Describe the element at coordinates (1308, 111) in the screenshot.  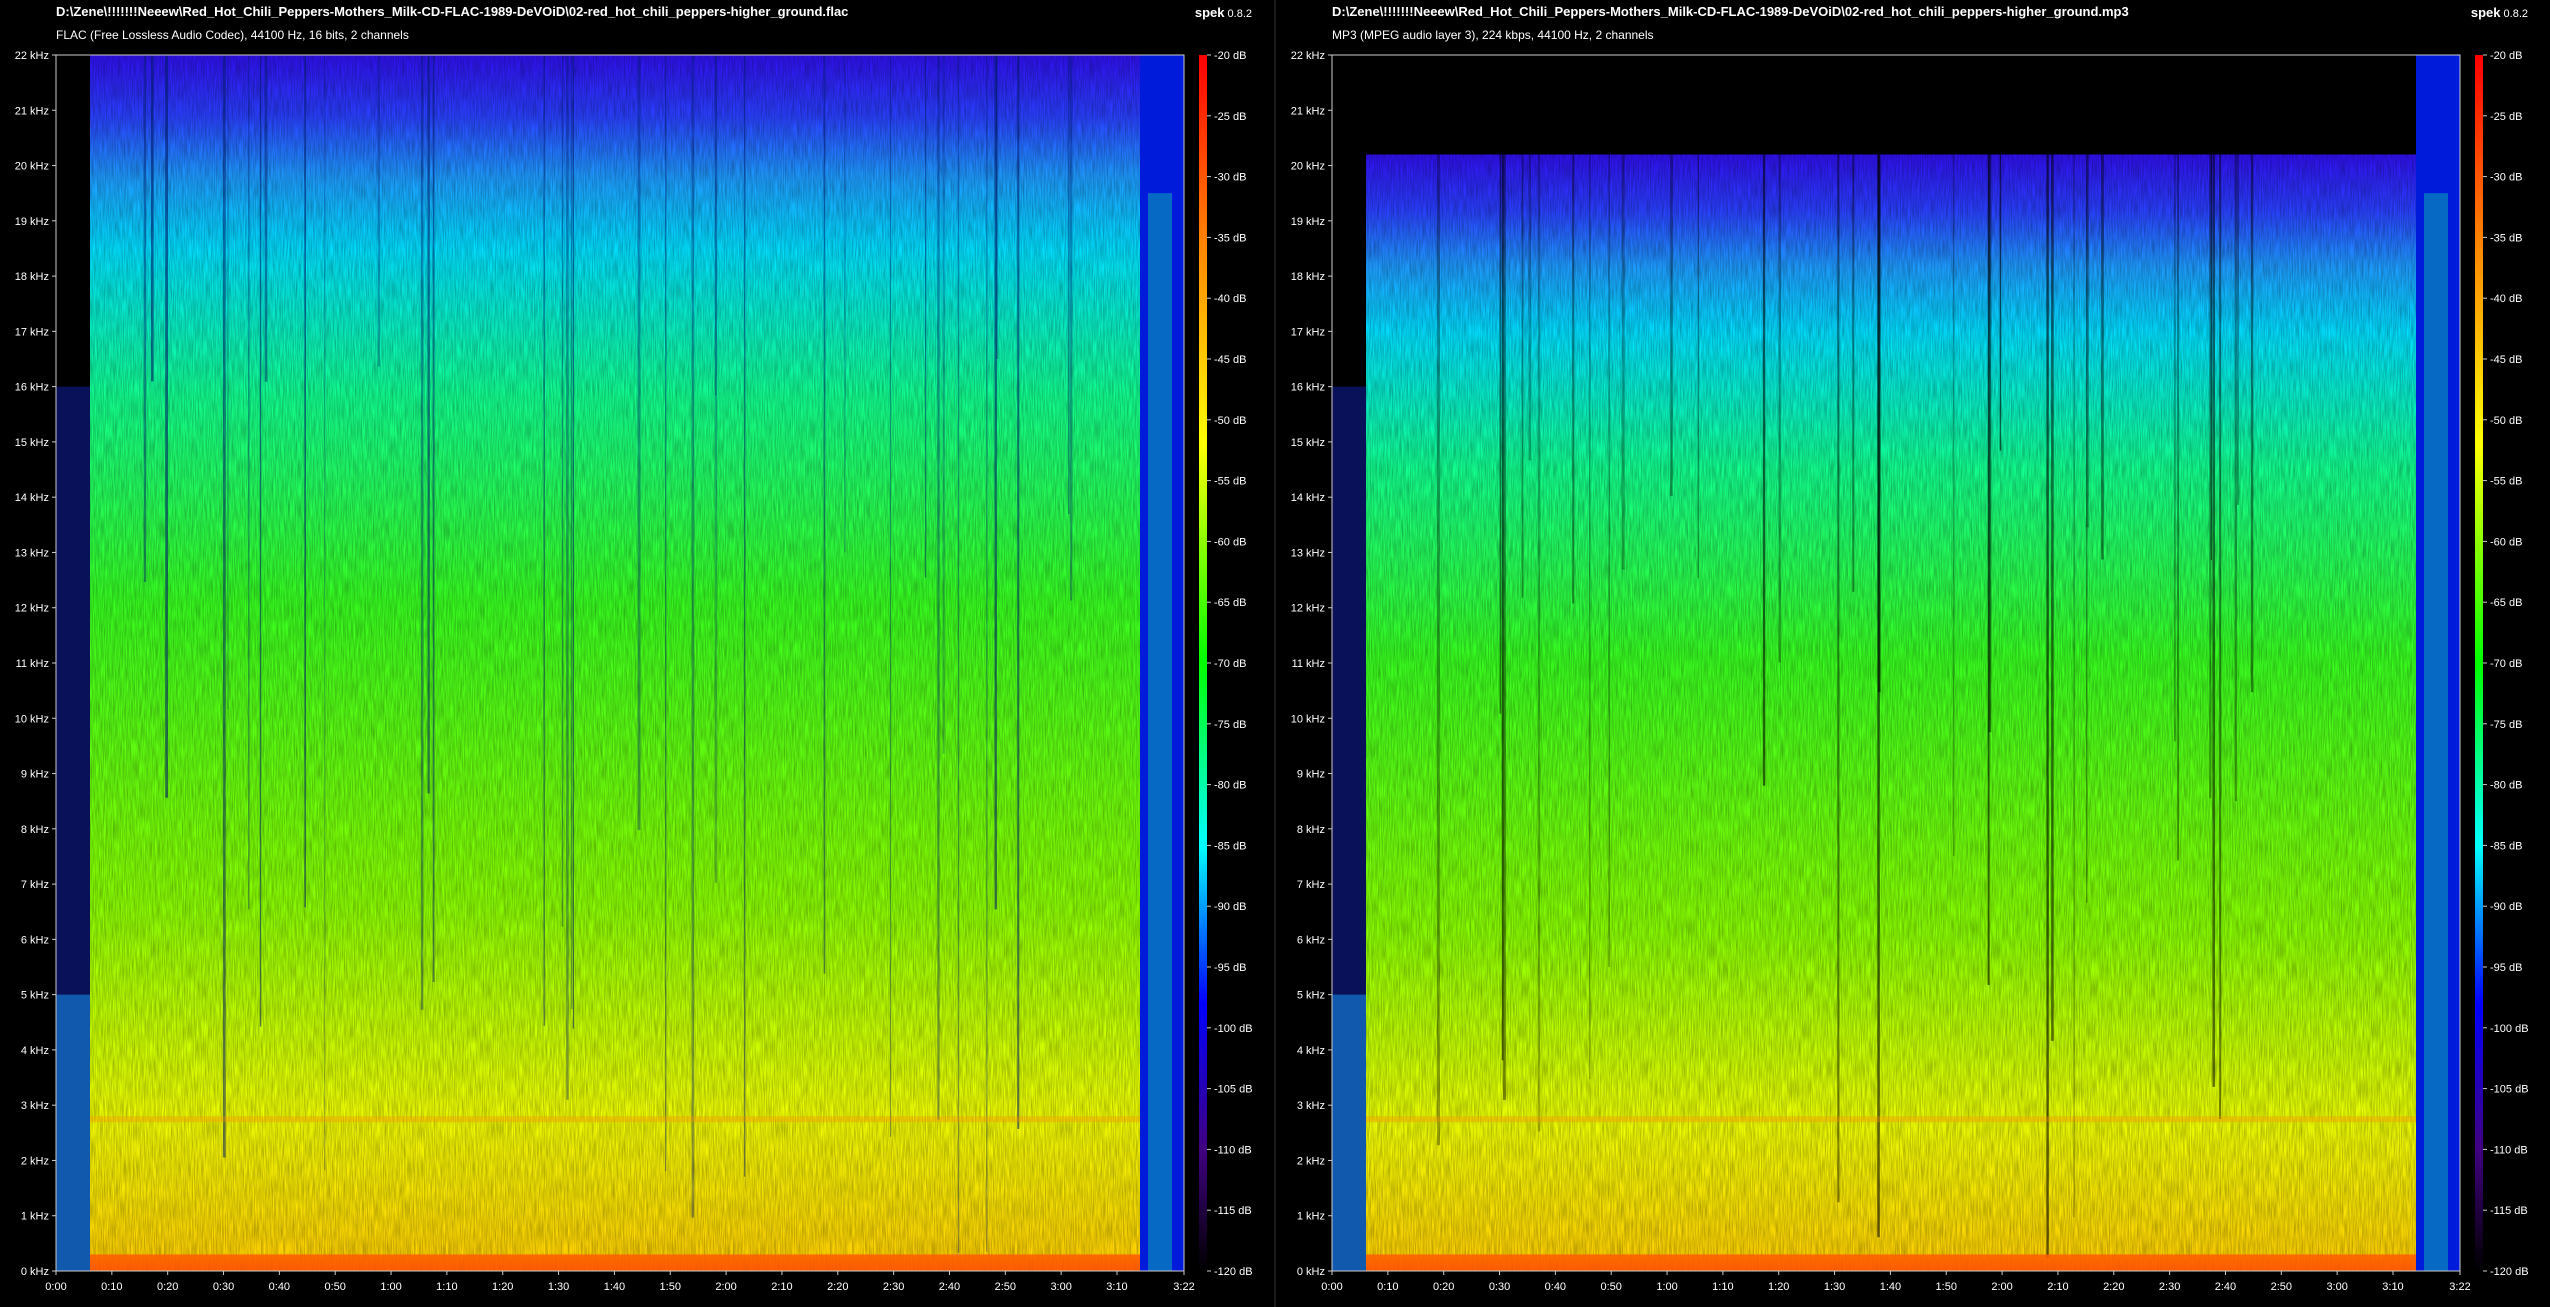
I see `freq-tick-label: 21 kHz` at that location.